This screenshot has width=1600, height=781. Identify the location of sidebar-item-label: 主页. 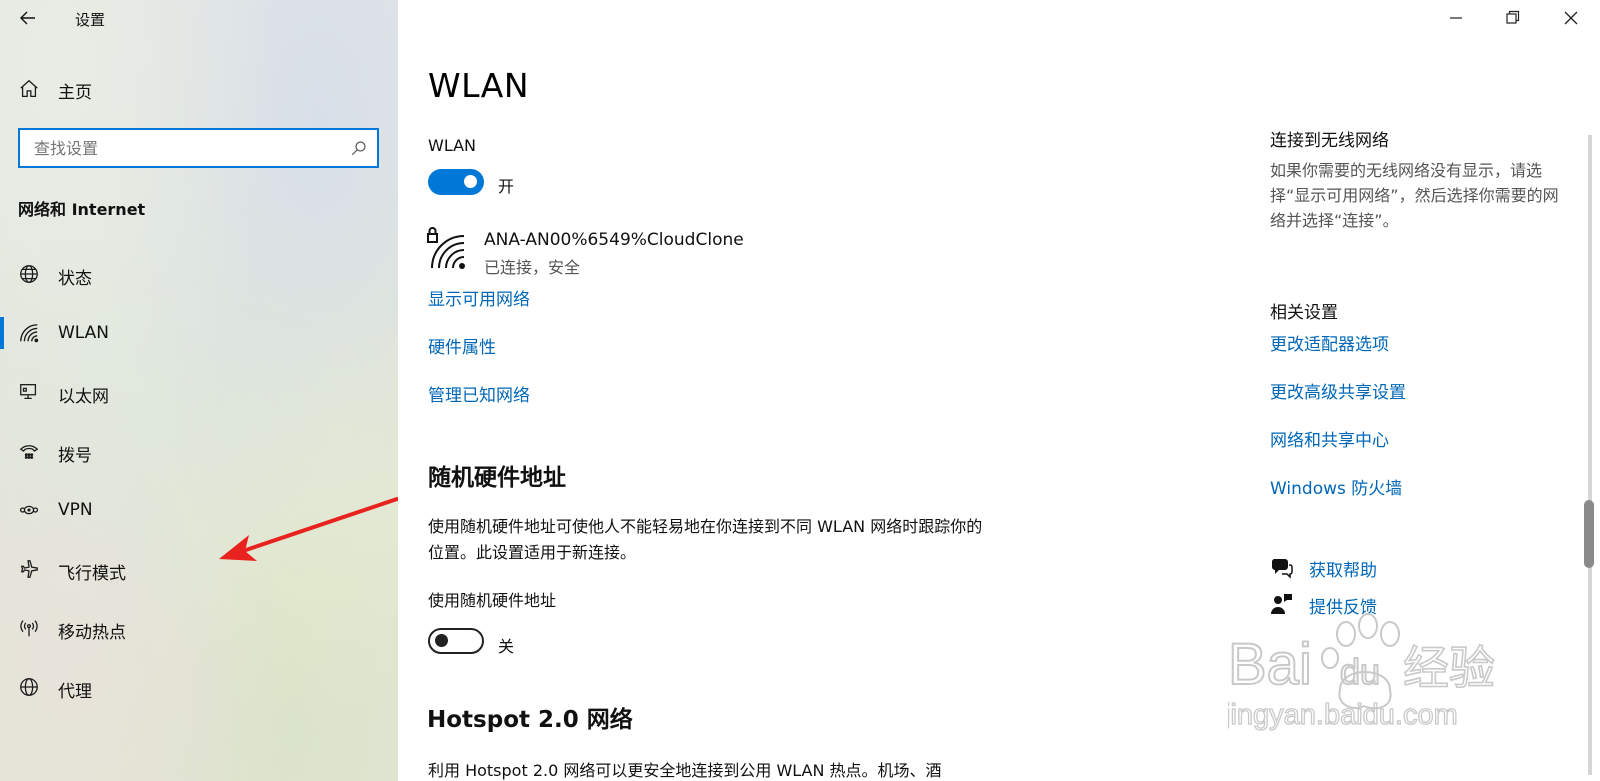
(75, 93).